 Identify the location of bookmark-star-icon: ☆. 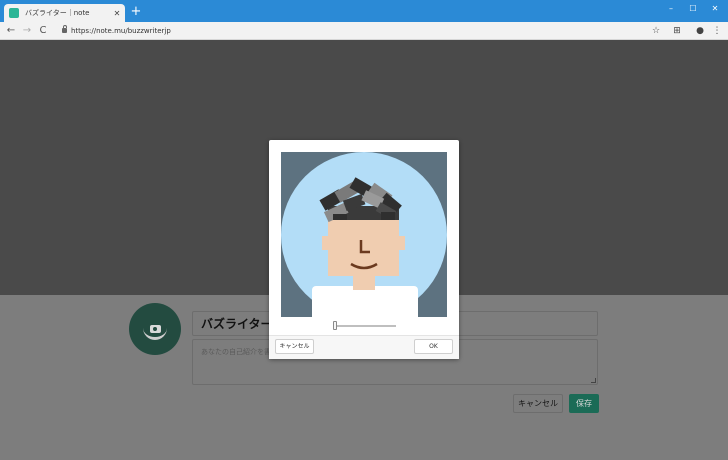
(656, 31).